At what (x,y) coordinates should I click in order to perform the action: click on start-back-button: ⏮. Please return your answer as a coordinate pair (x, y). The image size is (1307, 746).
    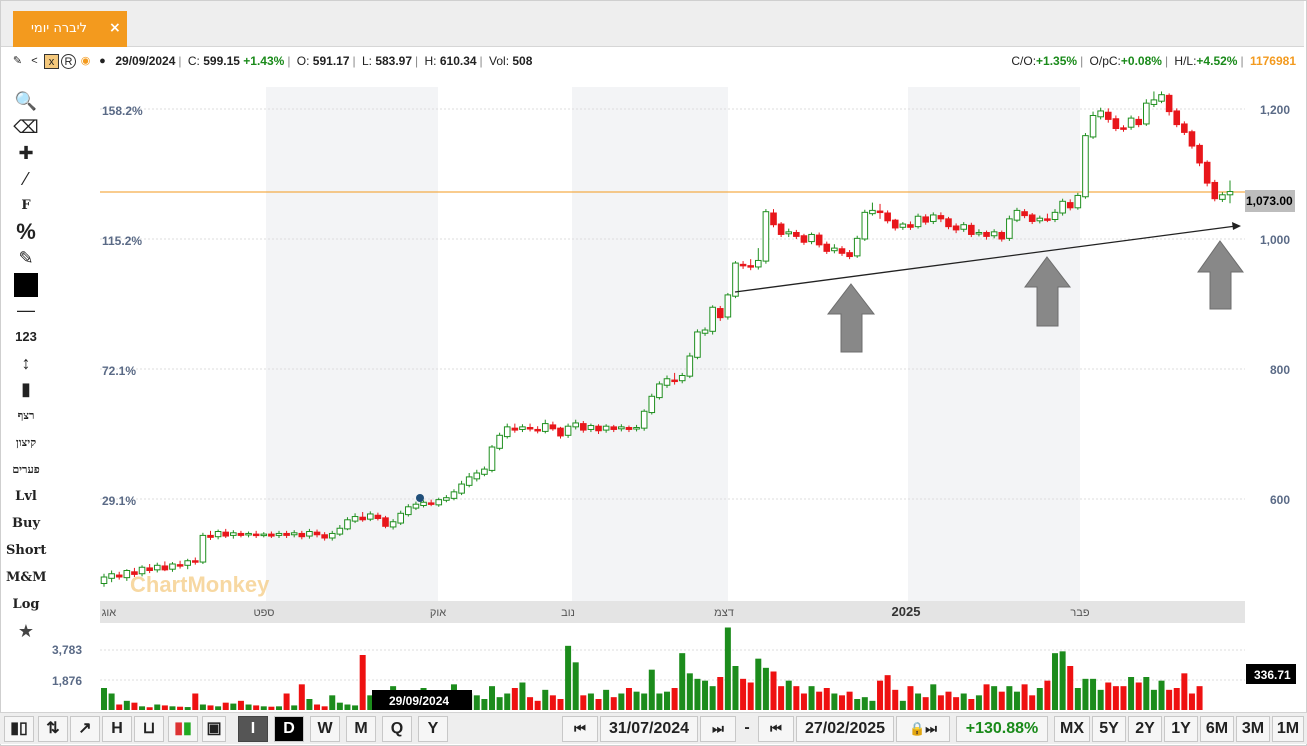
    Looking at the image, I should click on (580, 729).